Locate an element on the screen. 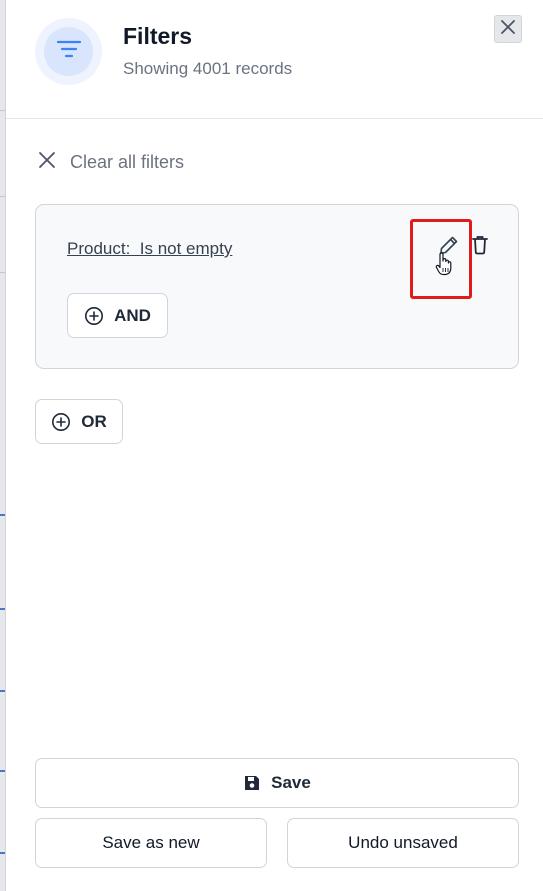 The image size is (543, 891). undo-unsaved-label: Undo unsaved is located at coordinates (403, 842).